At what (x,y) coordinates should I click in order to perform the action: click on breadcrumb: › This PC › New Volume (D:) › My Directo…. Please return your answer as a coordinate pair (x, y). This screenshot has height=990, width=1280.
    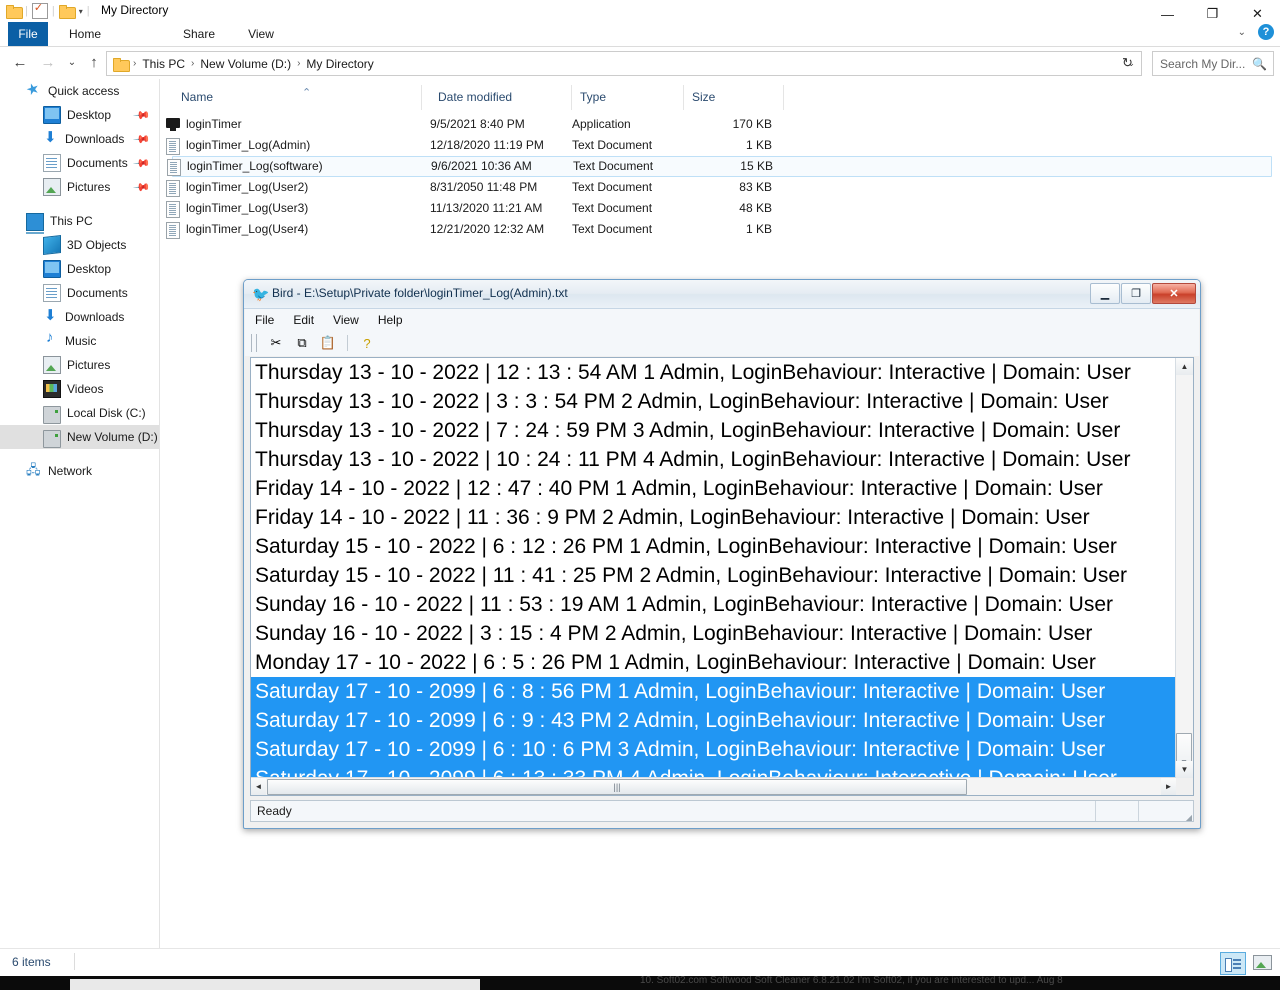
    Looking at the image, I should click on (624, 63).